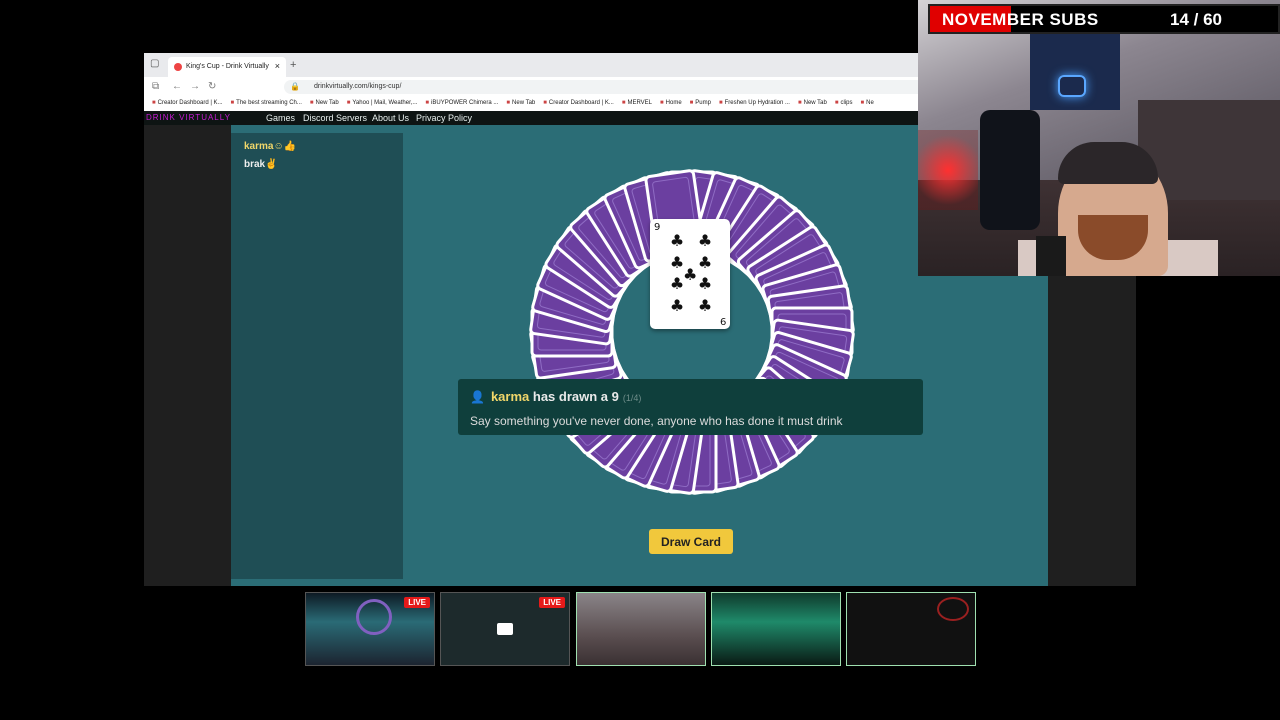 This screenshot has width=1280, height=720. I want to click on tab-title: King's Cup - Drink Virtually, so click(227, 66).